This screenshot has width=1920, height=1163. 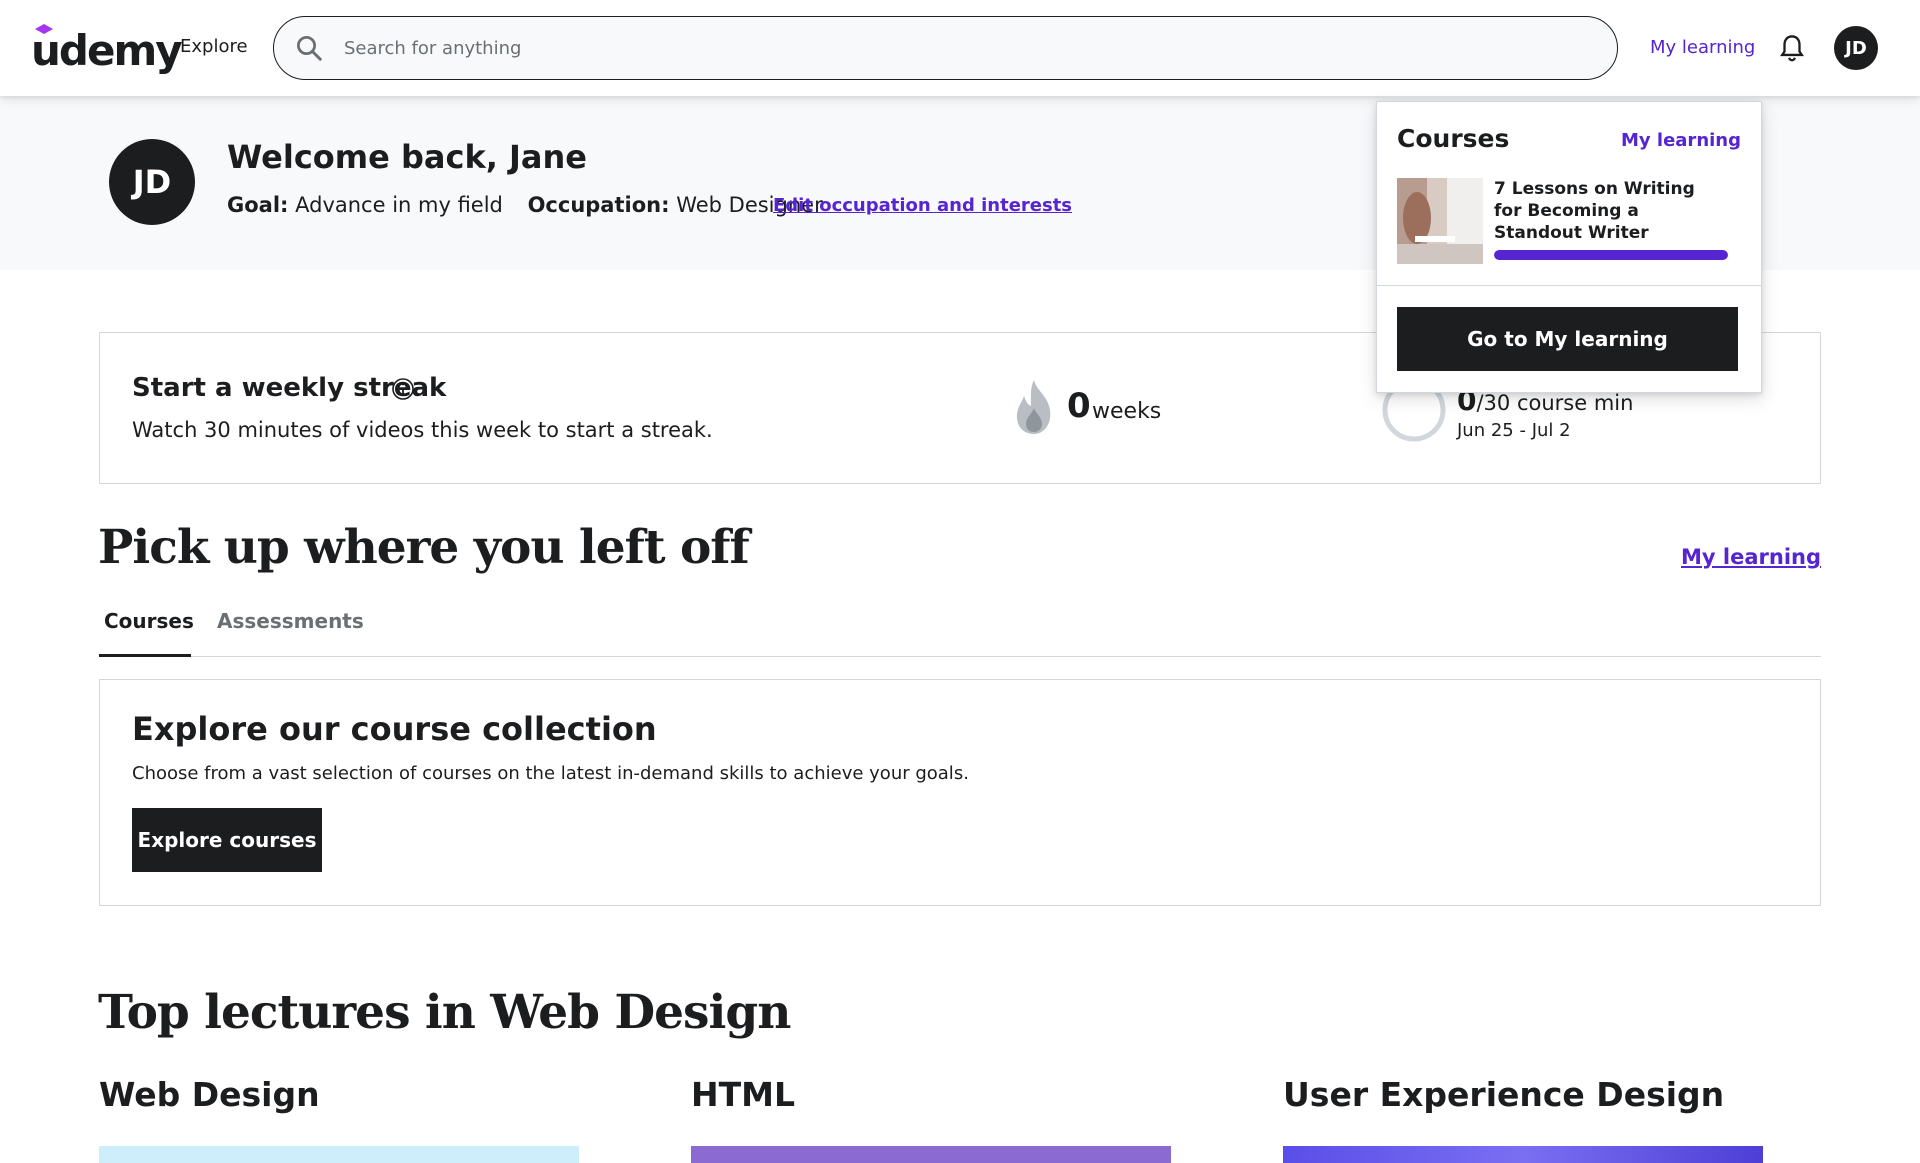 What do you see at coordinates (1567, 339) in the screenshot?
I see `go-to-my-learning-button: Go to My learning` at bounding box center [1567, 339].